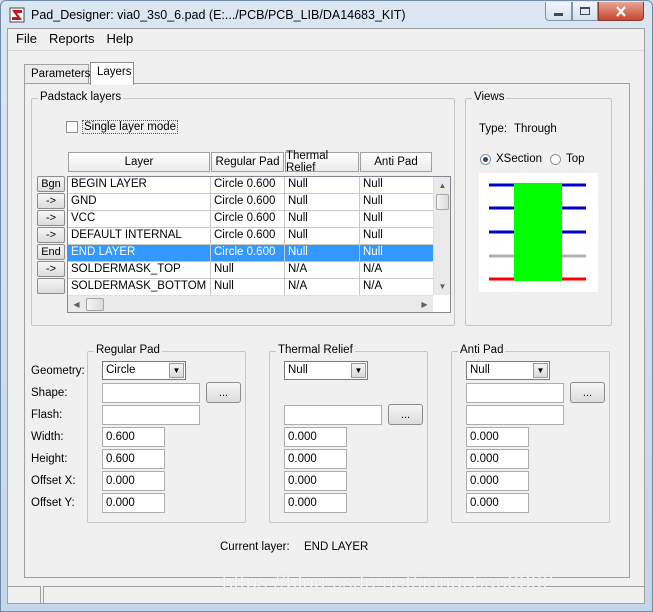 The image size is (653, 612). What do you see at coordinates (112, 73) in the screenshot?
I see `tab-layers: Layers` at bounding box center [112, 73].